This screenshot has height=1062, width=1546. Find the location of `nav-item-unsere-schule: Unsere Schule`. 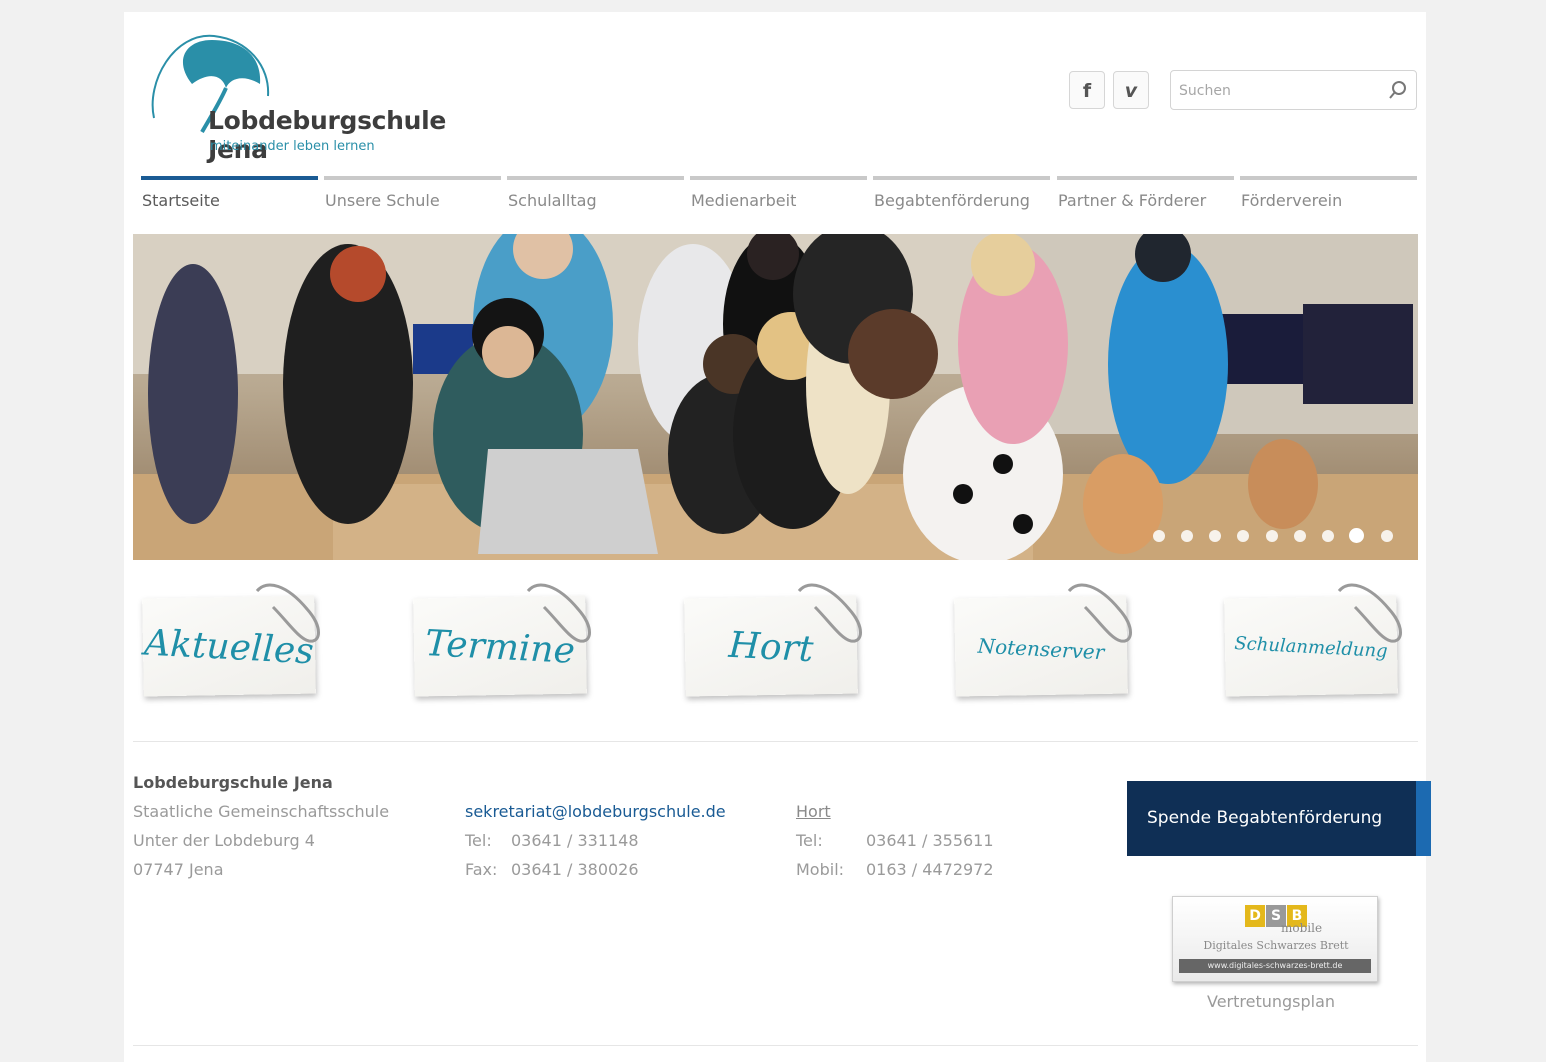

nav-item-unsere-schule: Unsere Schule is located at coordinates (412, 196).